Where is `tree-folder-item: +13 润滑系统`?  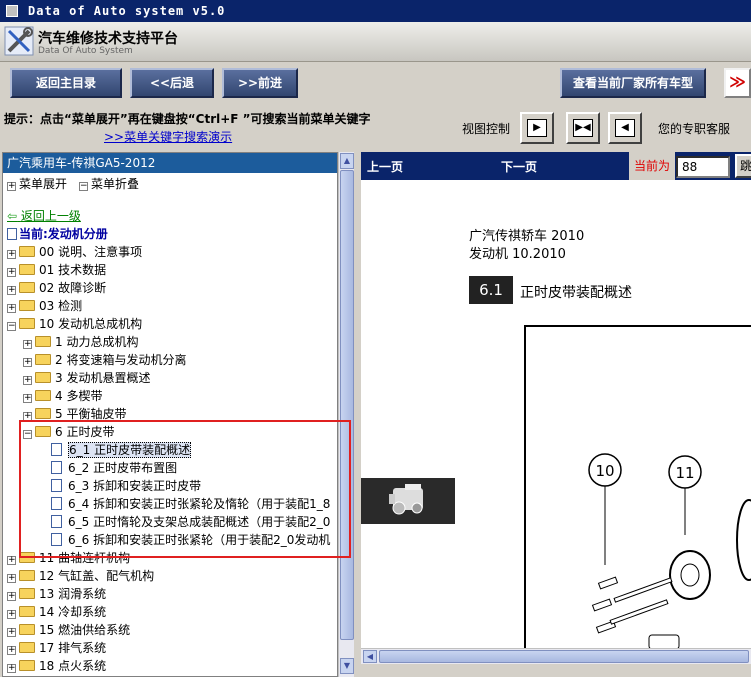 tree-folder-item: +13 润滑系统 is located at coordinates (56, 594).